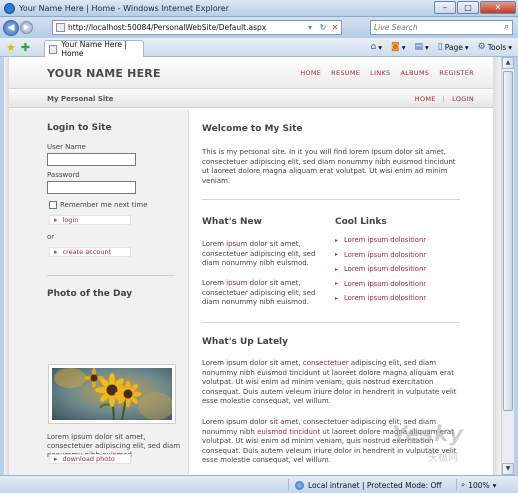 This screenshot has height=493, width=518. I want to click on zoom-control: ⌕ 100% ▾, so click(476, 485).